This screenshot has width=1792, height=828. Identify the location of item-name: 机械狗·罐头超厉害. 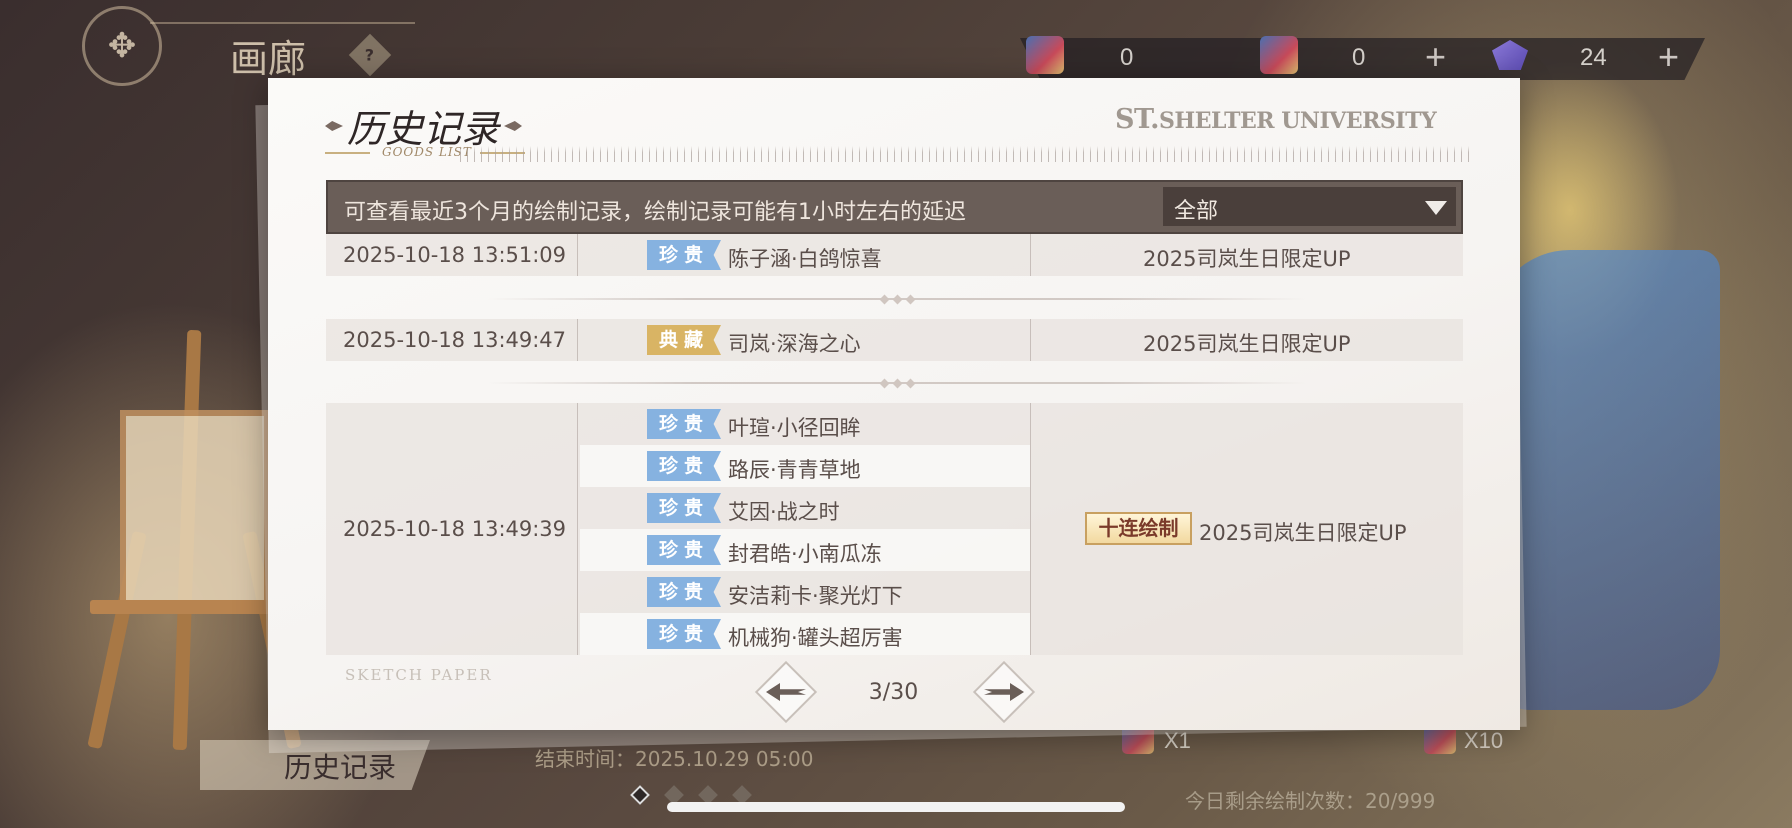
(815, 638).